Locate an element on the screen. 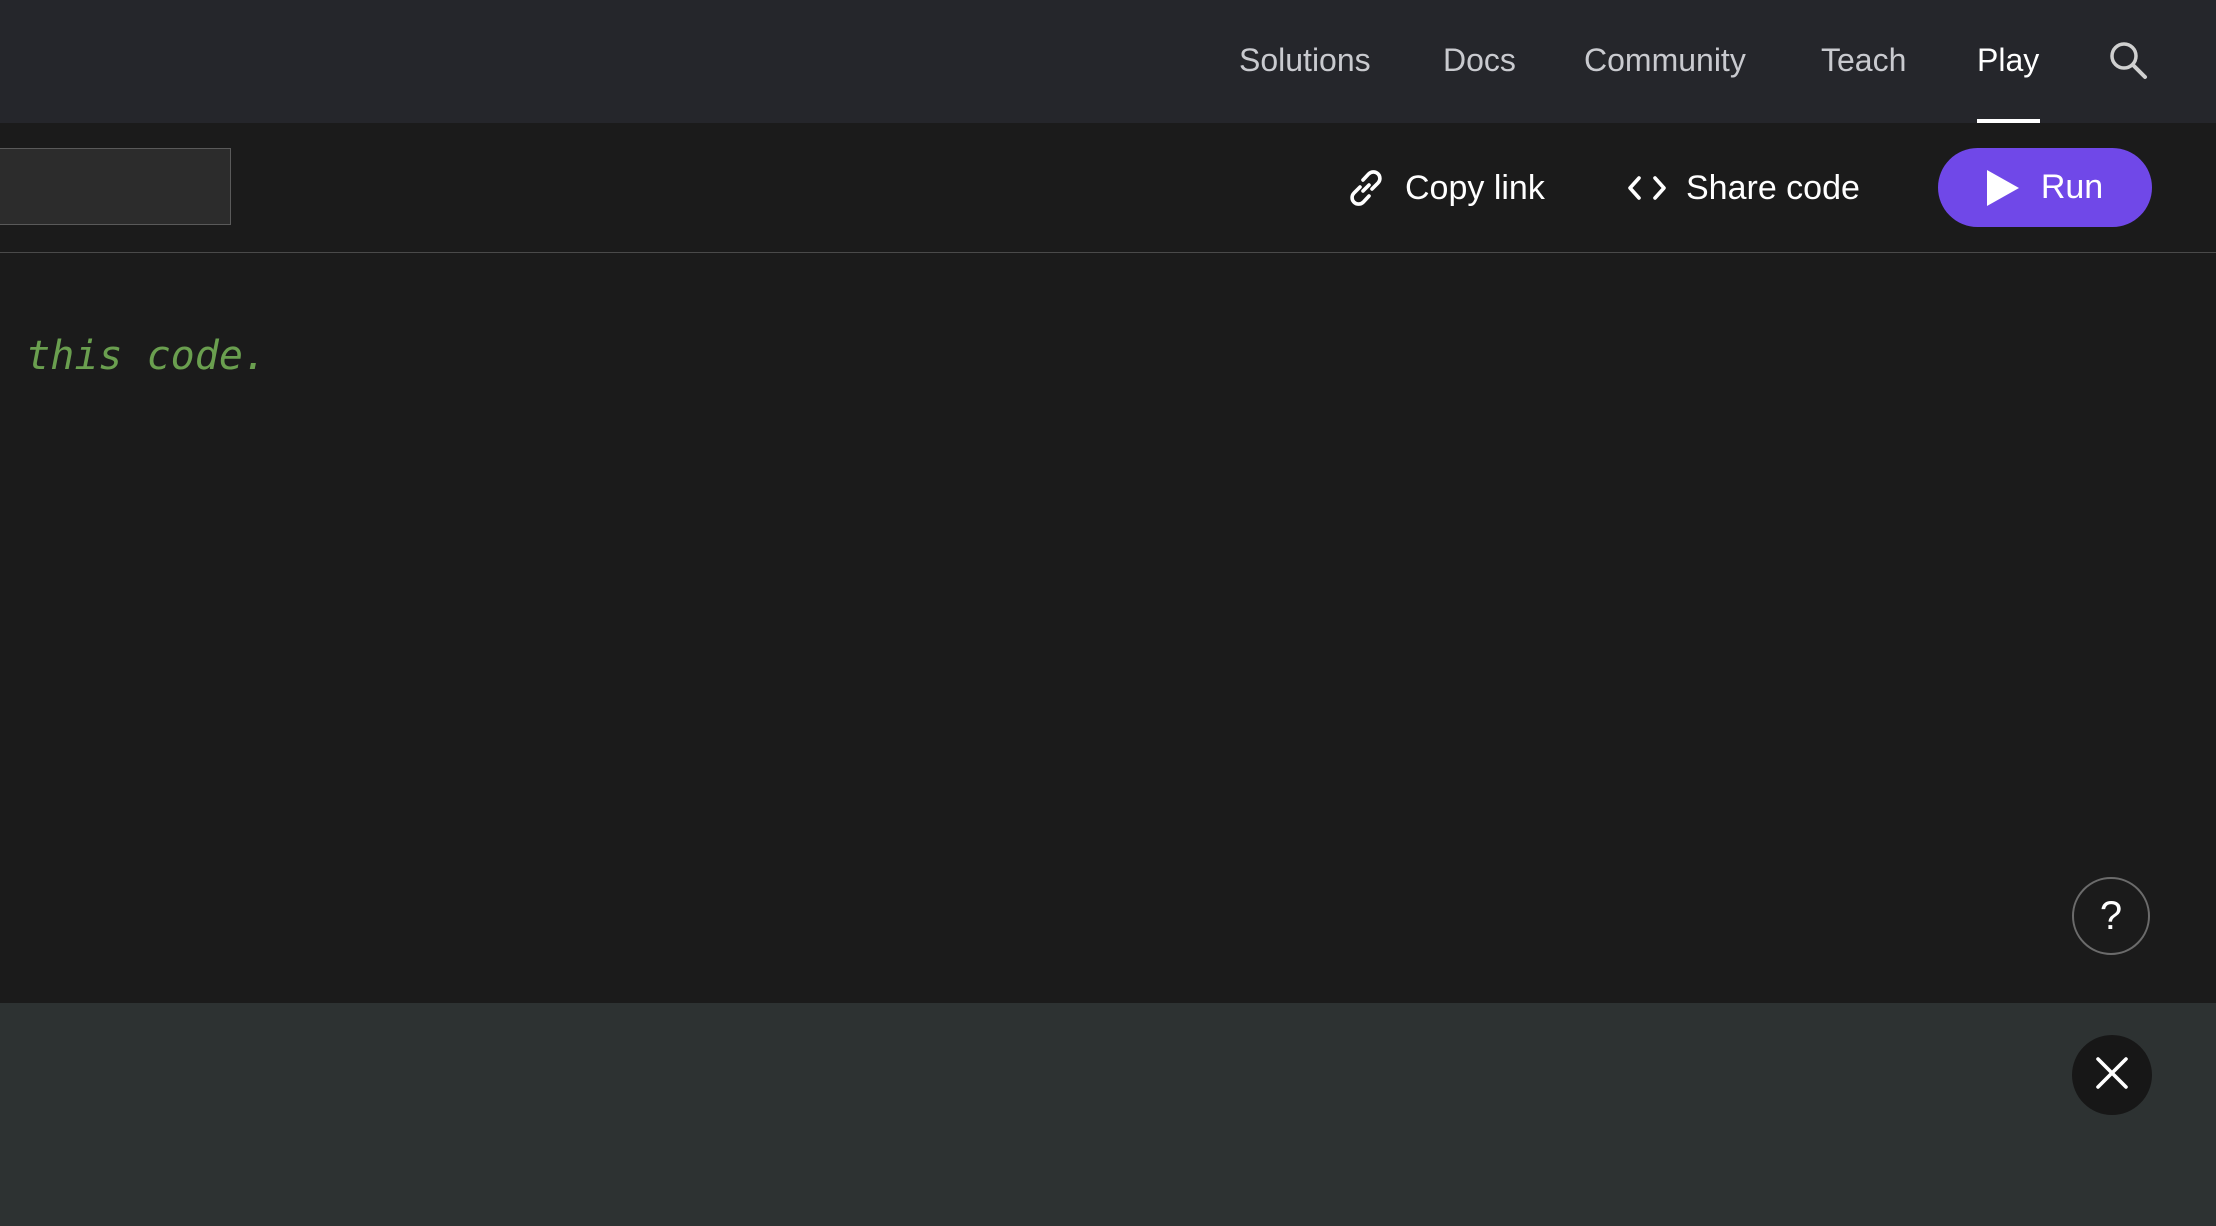 This screenshot has height=1226, width=2216. link-icon is located at coordinates (1366, 188).